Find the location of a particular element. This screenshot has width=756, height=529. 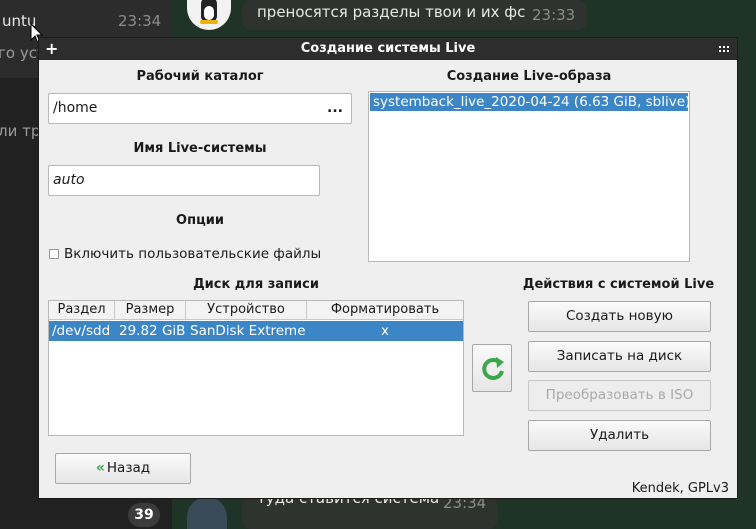

message-text: преносятся разделы твои и их фс is located at coordinates (391, 12).